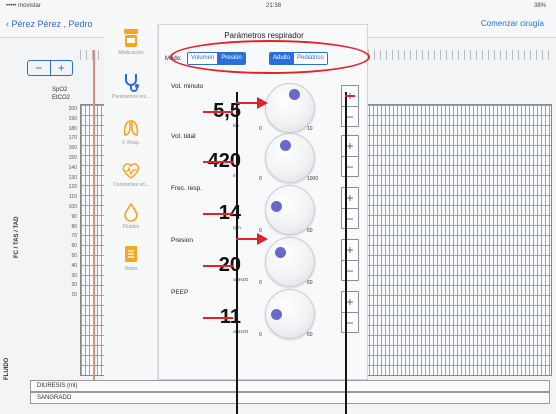 The width and height of the screenshot is (556, 414). I want to click on clock-text: 21:38, so click(274, 6).